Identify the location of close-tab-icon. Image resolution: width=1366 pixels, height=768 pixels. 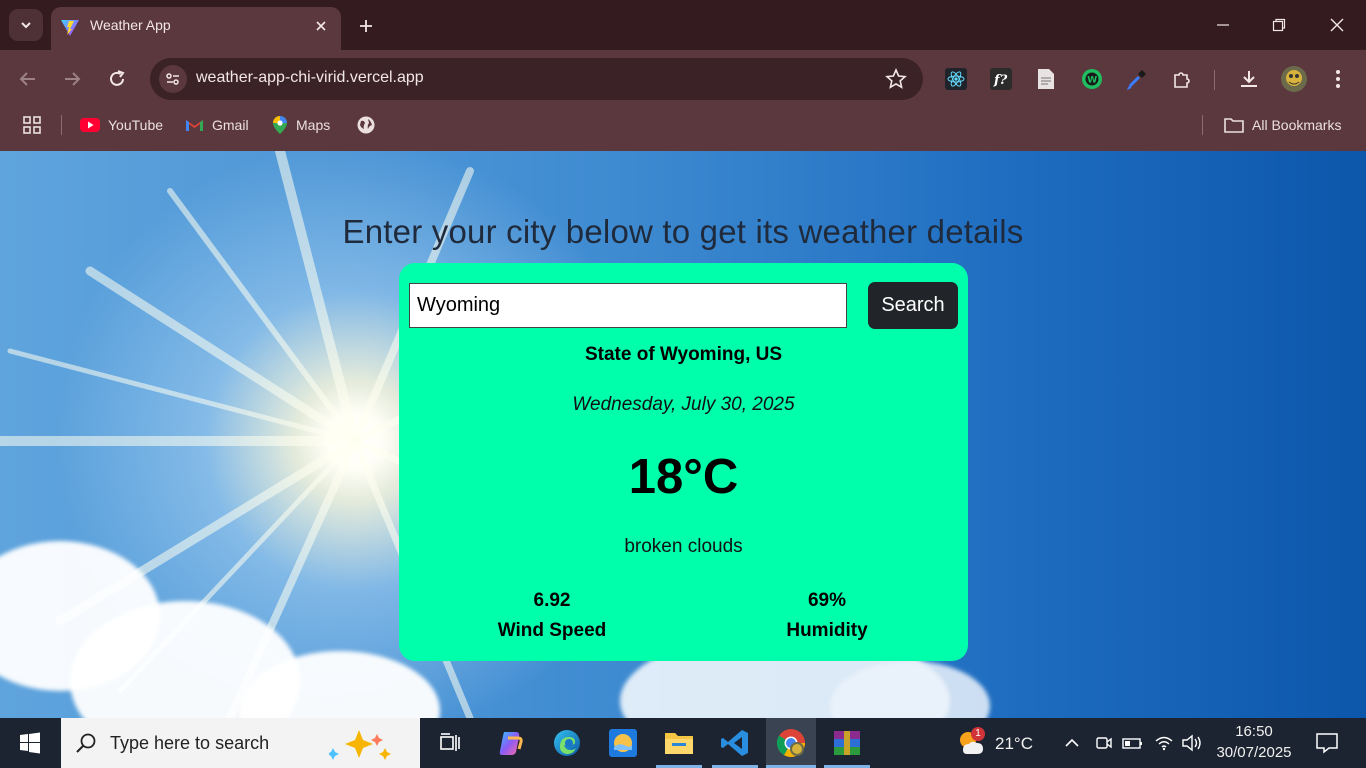
(321, 26).